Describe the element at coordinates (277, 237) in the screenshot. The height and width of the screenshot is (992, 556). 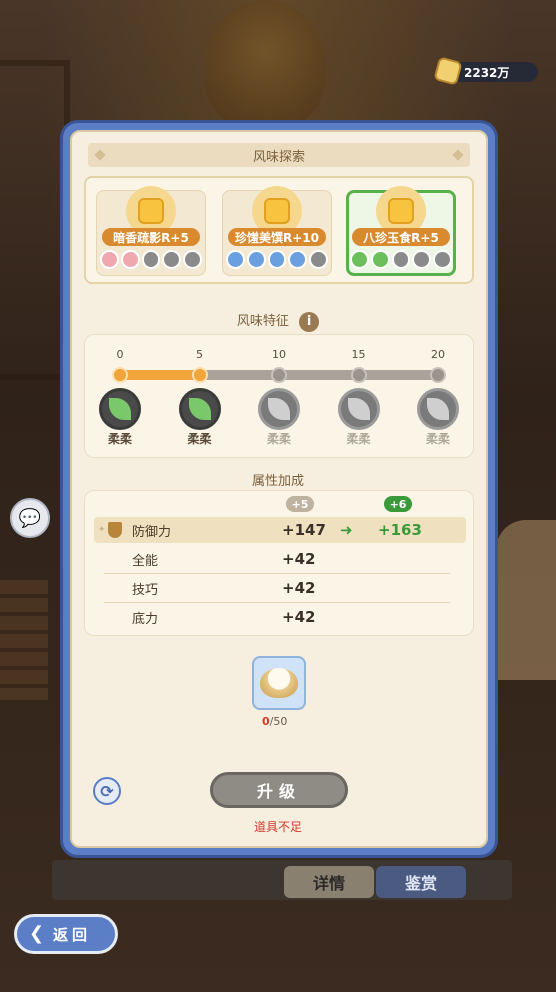
I see `recipe-name: 珍馐美馔R+10` at that location.